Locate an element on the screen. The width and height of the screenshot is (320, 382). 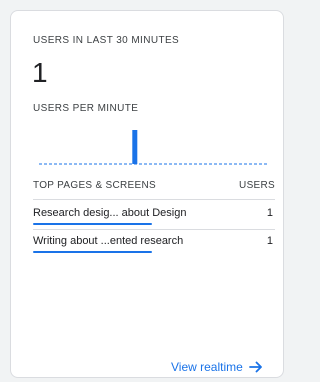
table-row: Research desig... about Design 1 is located at coordinates (154, 215).